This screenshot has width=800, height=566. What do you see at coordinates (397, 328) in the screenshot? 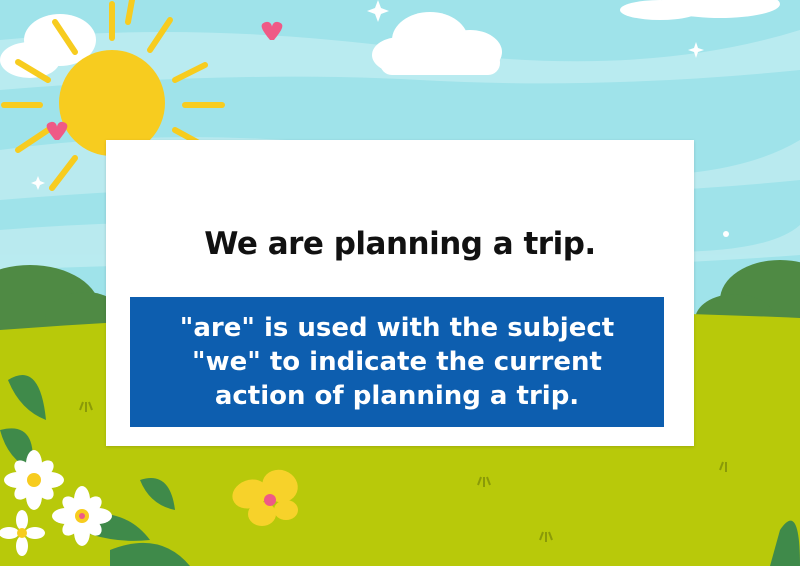
I see `explanation-line: "are" is used with the subject` at bounding box center [397, 328].